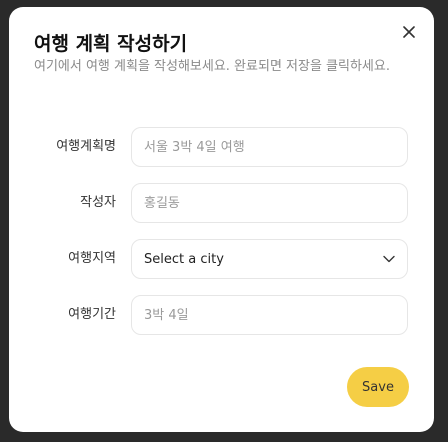 This screenshot has width=448, height=442. I want to click on plan-name-label: 여행계획명, so click(86, 146).